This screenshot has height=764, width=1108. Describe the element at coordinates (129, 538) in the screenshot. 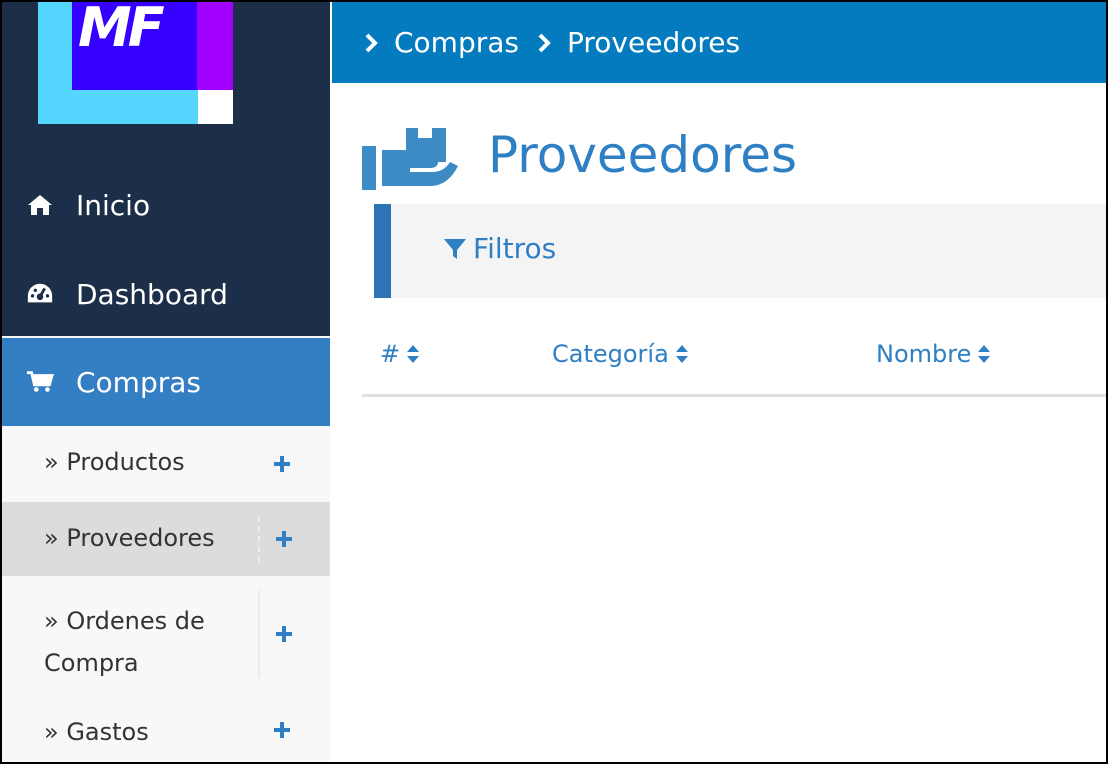

I see `sidebar-subitem-label: » Proveedores` at that location.